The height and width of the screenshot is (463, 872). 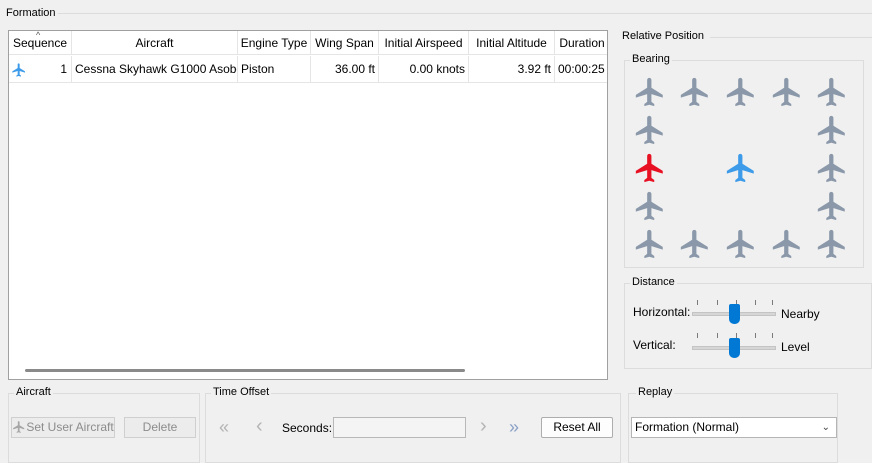 What do you see at coordinates (31, 13) in the screenshot?
I see `formation-group-title: Formation` at bounding box center [31, 13].